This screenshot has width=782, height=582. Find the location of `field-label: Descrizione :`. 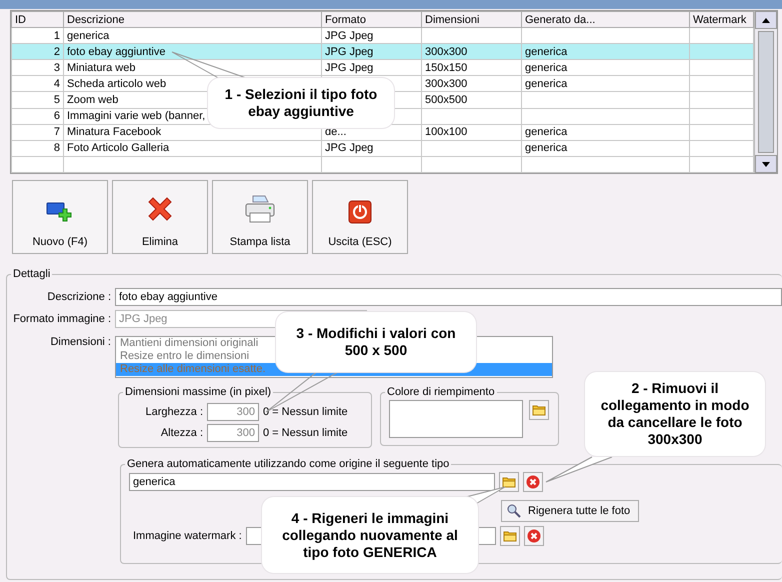

field-label: Descrizione : is located at coordinates (79, 297).